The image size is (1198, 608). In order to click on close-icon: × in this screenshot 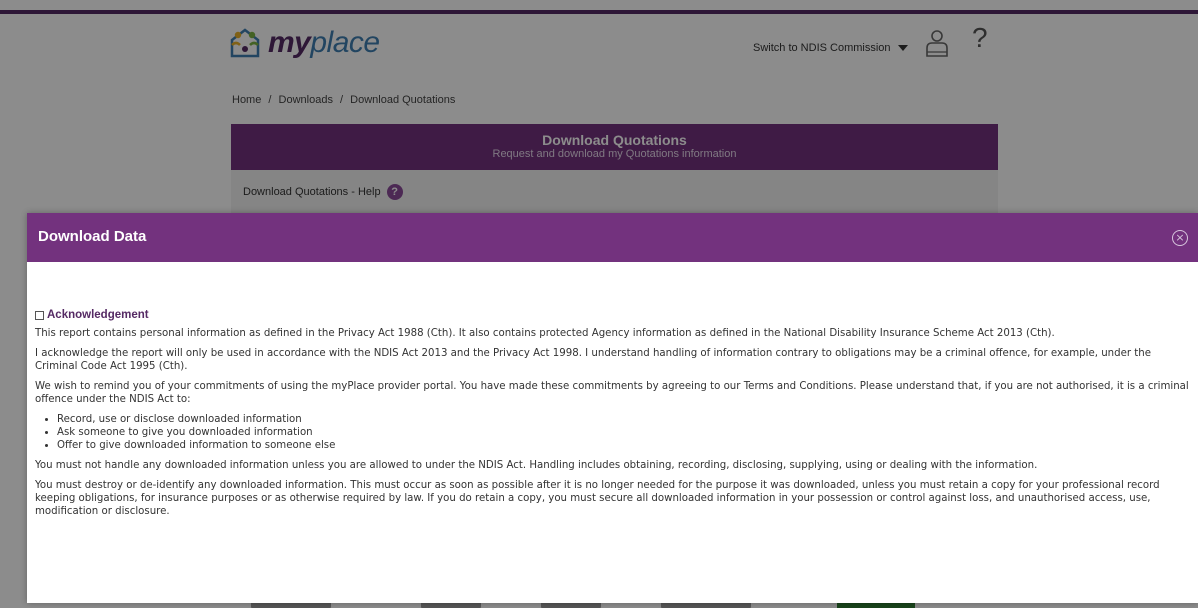, I will do `click(1180, 238)`.